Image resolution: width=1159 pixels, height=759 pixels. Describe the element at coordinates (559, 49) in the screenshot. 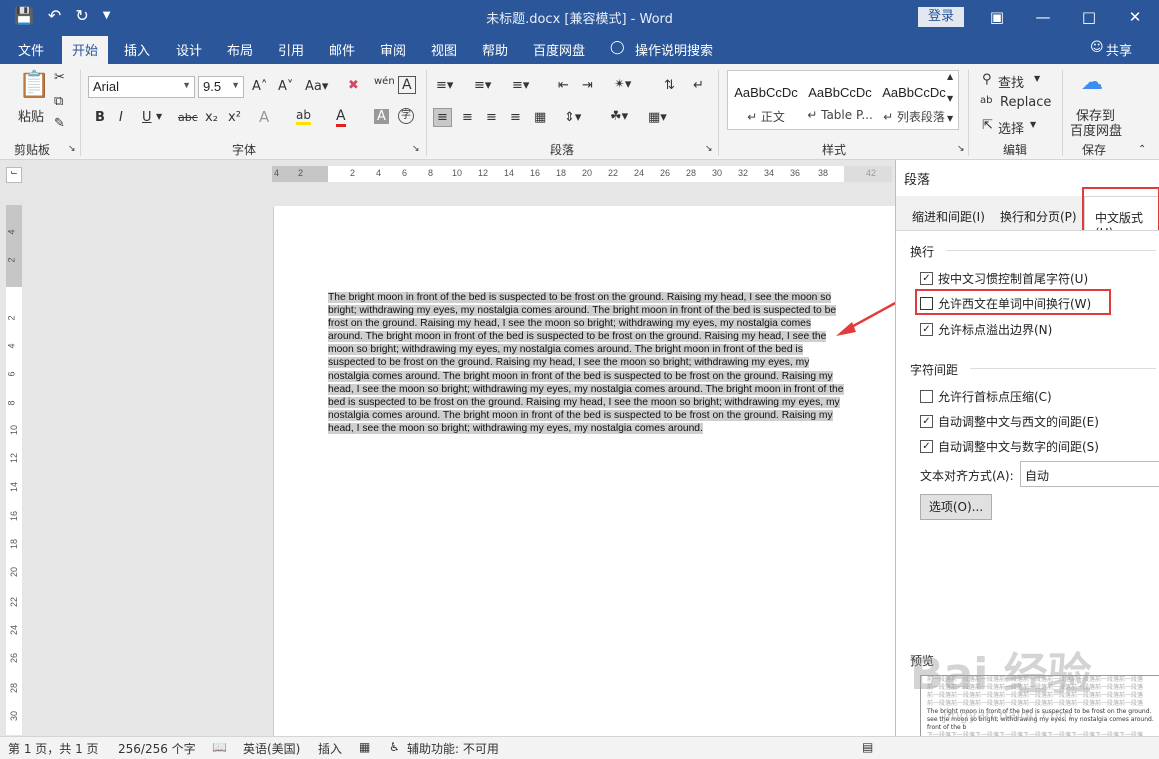

I see `tab-baidu-netdisk: 百度网盘` at that location.